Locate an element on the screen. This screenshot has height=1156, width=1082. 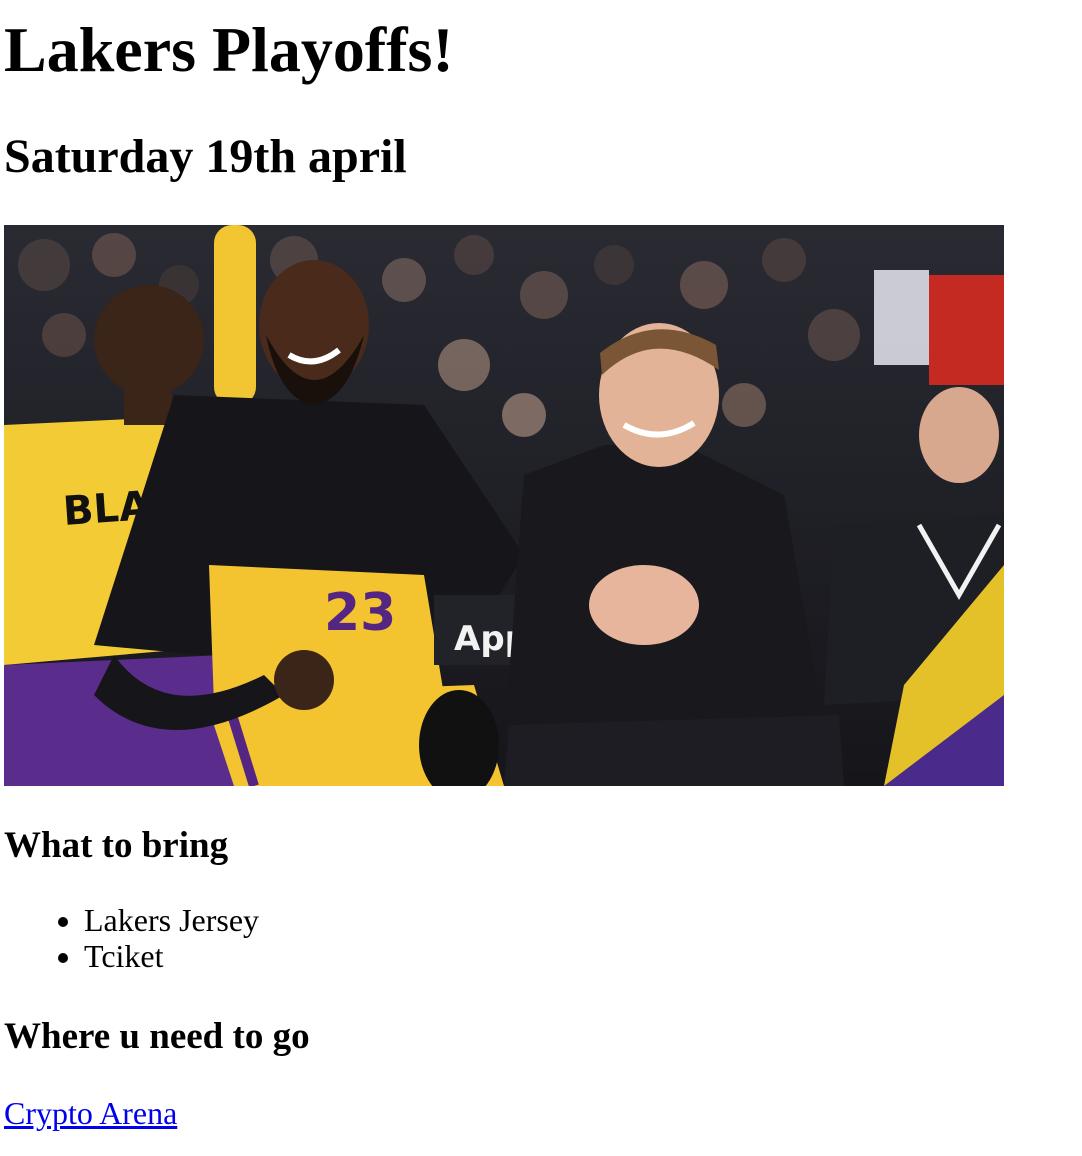
list-item: Lakers Jersey is located at coordinates (131, 920).